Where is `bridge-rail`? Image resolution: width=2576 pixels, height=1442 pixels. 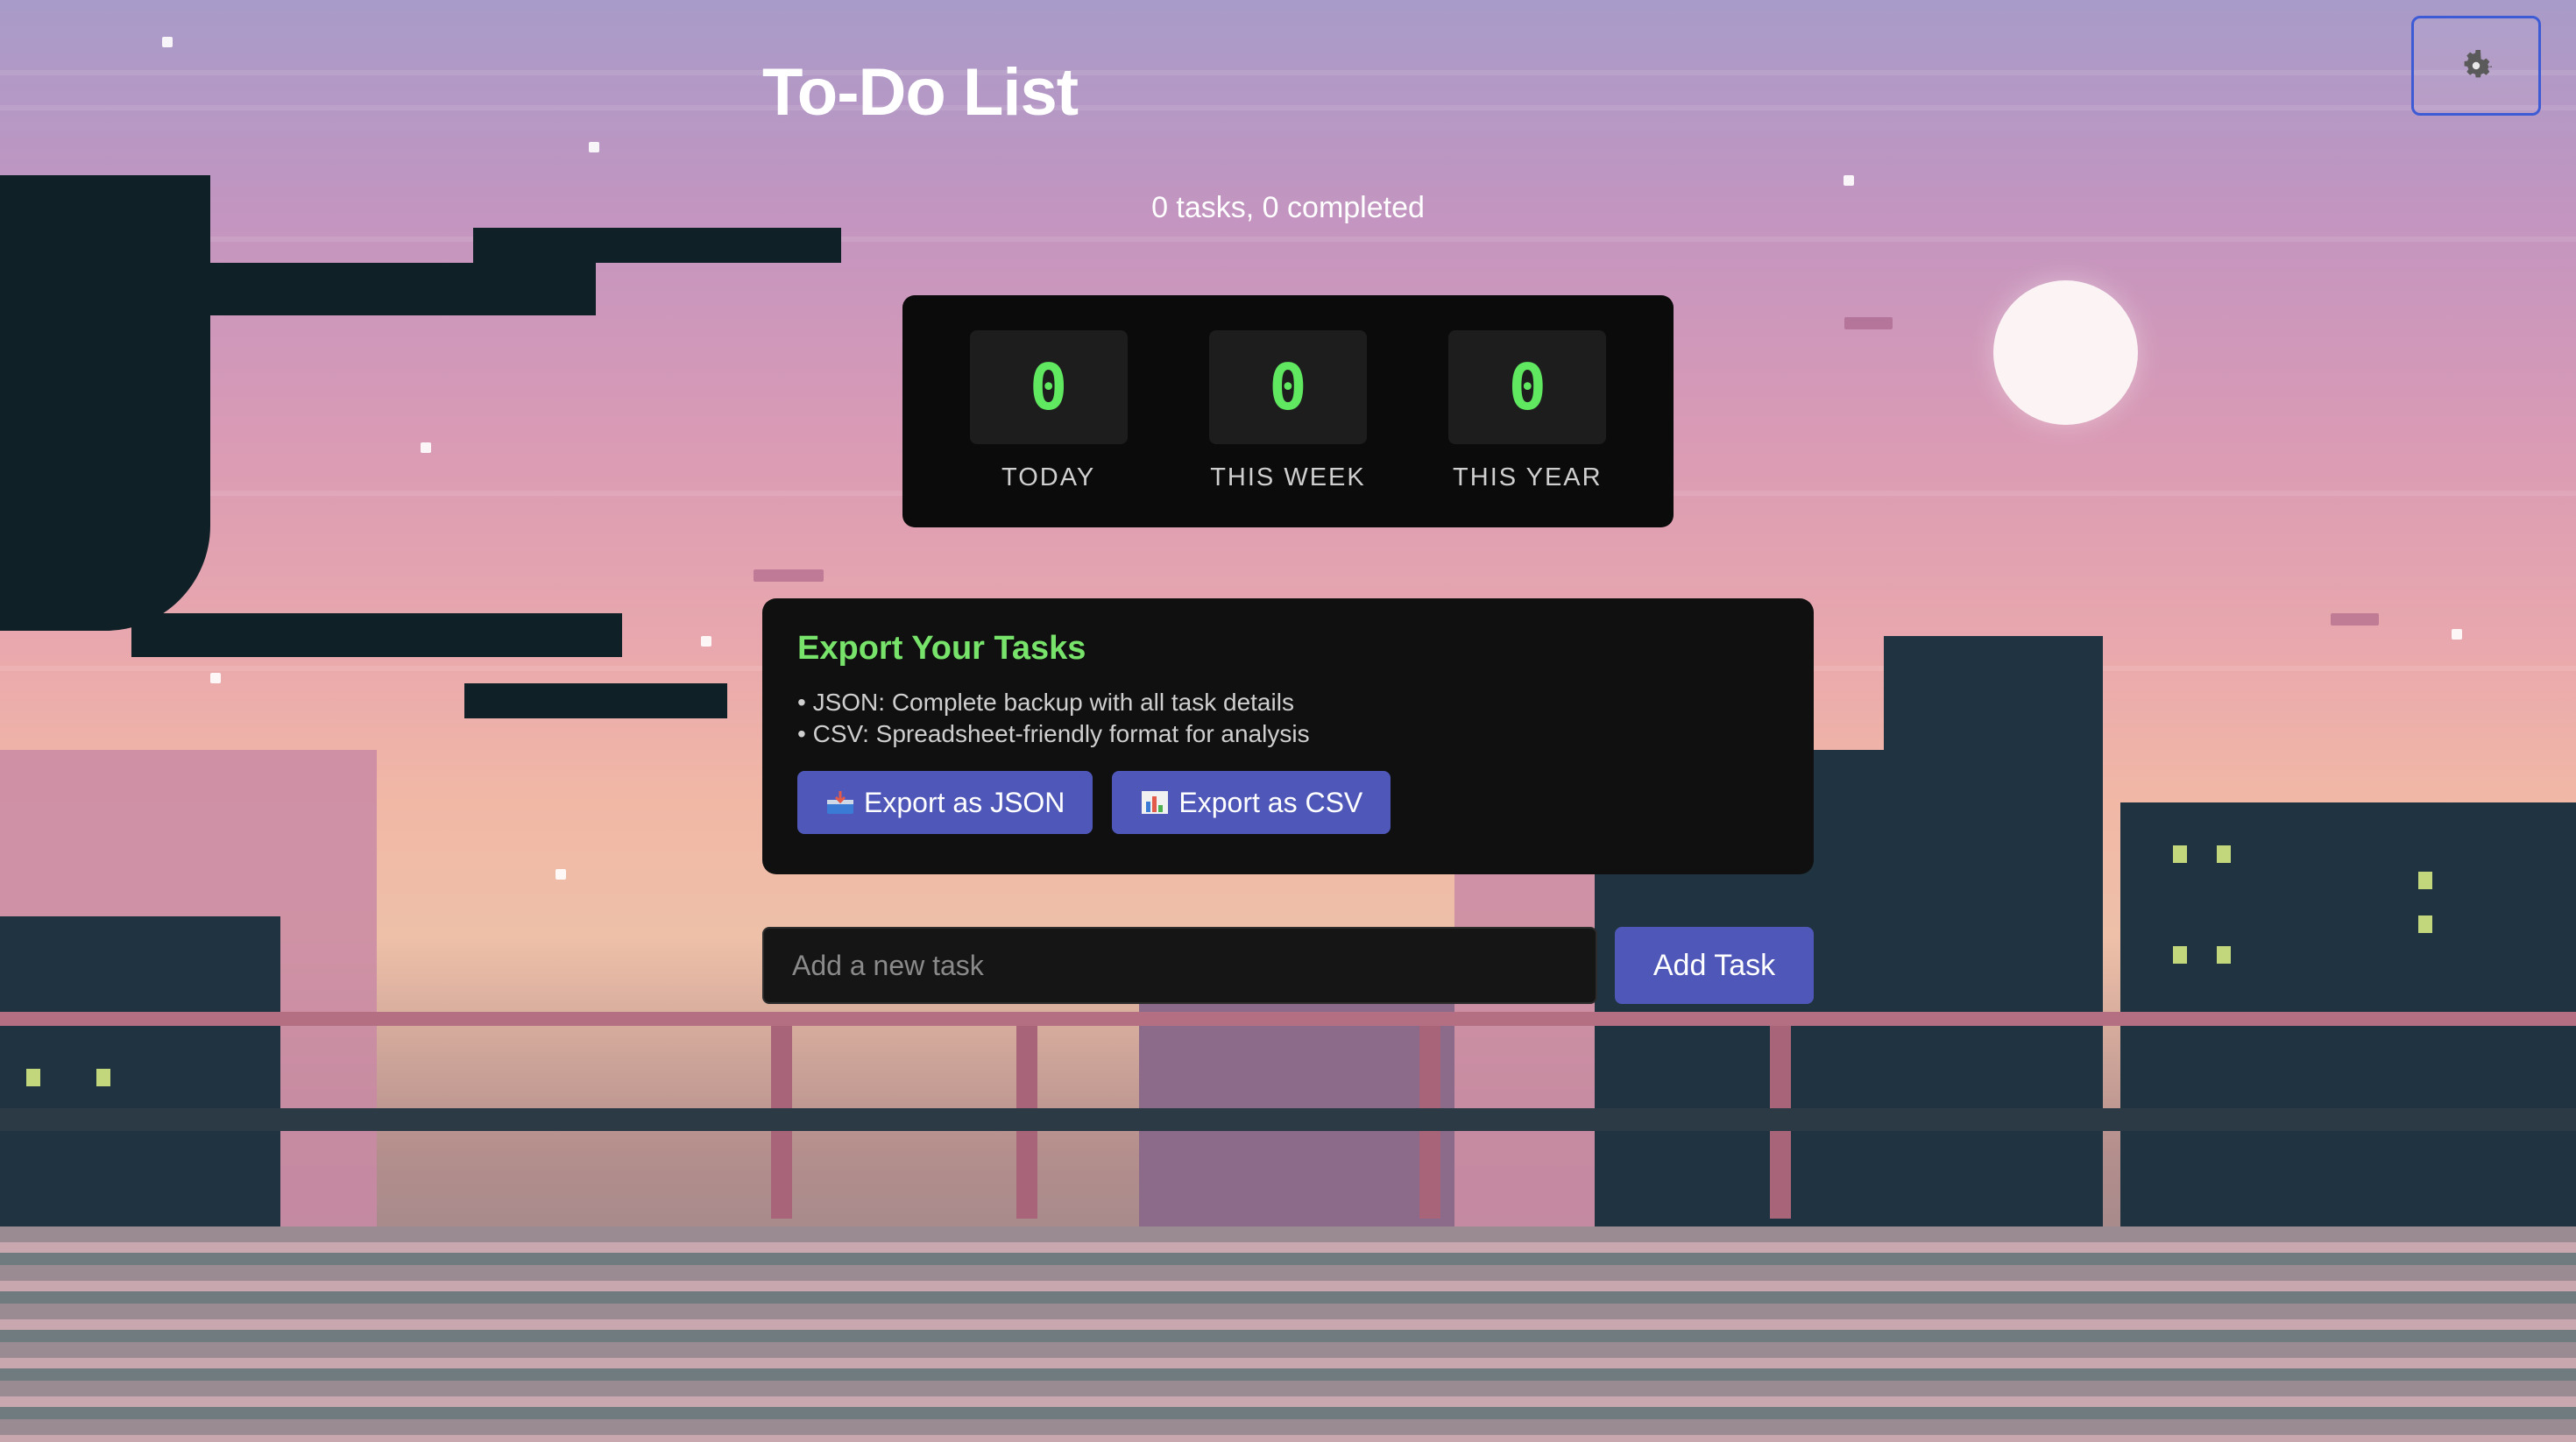
bridge-rail is located at coordinates (1288, 1019).